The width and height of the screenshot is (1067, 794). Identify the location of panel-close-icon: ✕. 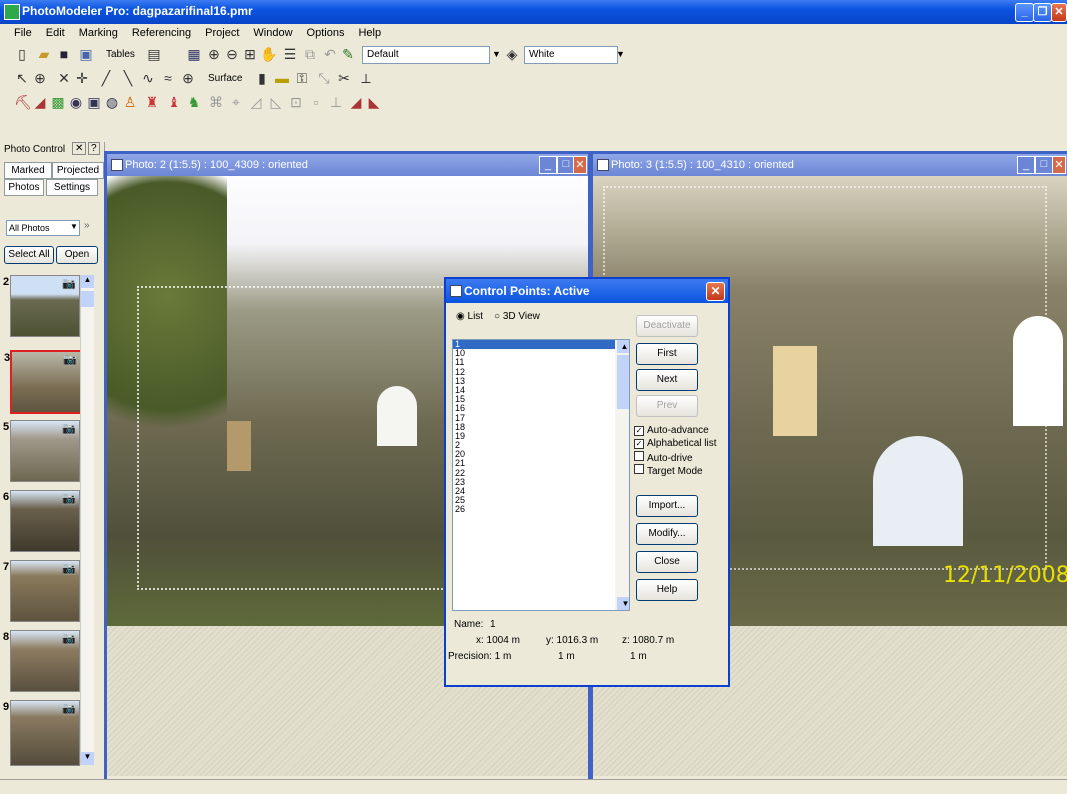
(79, 148).